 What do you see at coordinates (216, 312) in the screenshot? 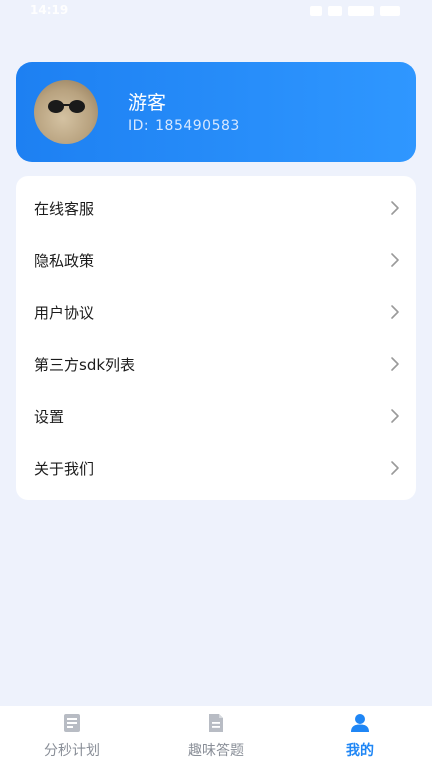
I see `menu-item-user-agreement: 用户协议` at bounding box center [216, 312].